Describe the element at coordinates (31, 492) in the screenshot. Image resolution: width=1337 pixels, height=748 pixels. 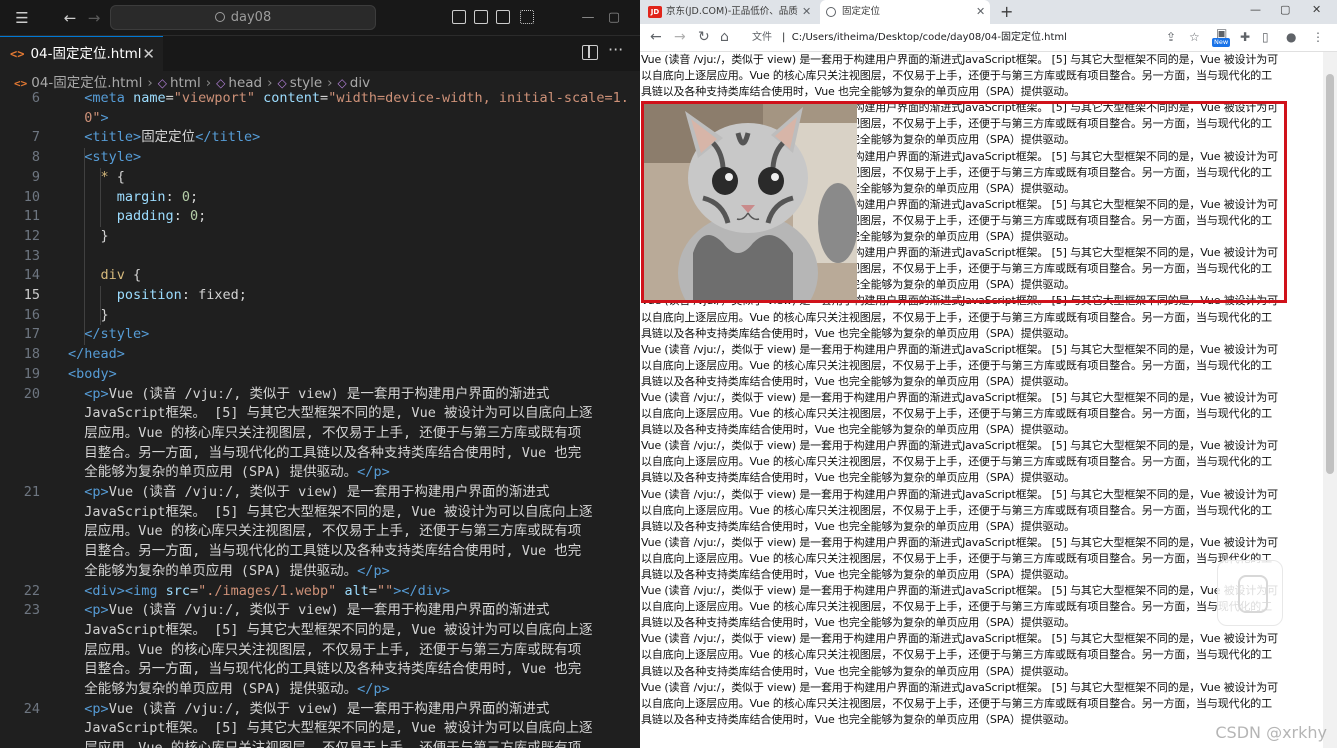
I see `line-number: 21` at that location.